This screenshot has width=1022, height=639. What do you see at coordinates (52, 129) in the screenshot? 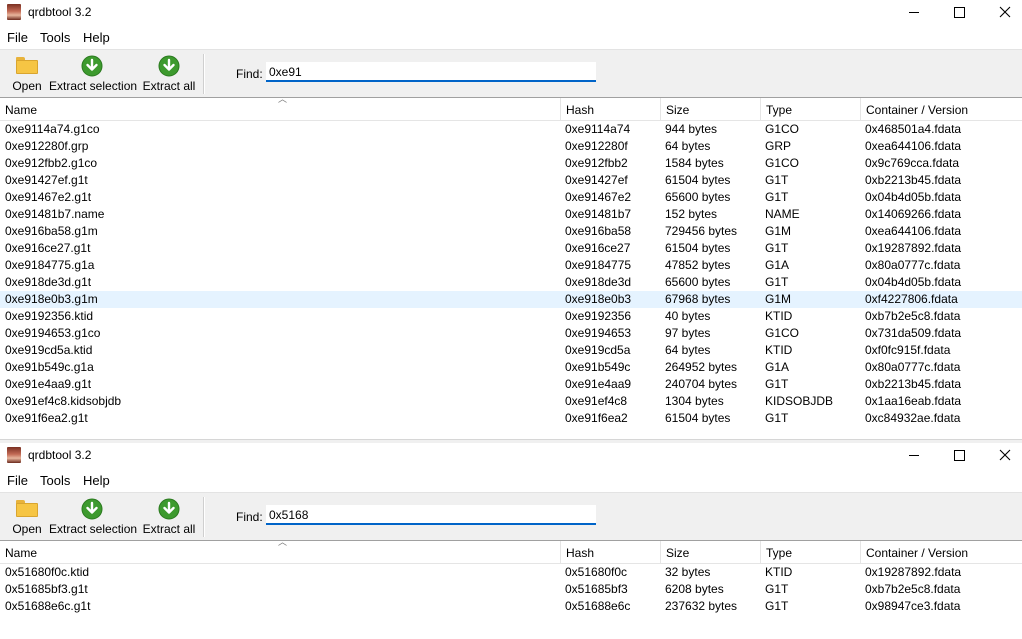
I see `cell-name: 0xe9114a74.g1co` at bounding box center [52, 129].